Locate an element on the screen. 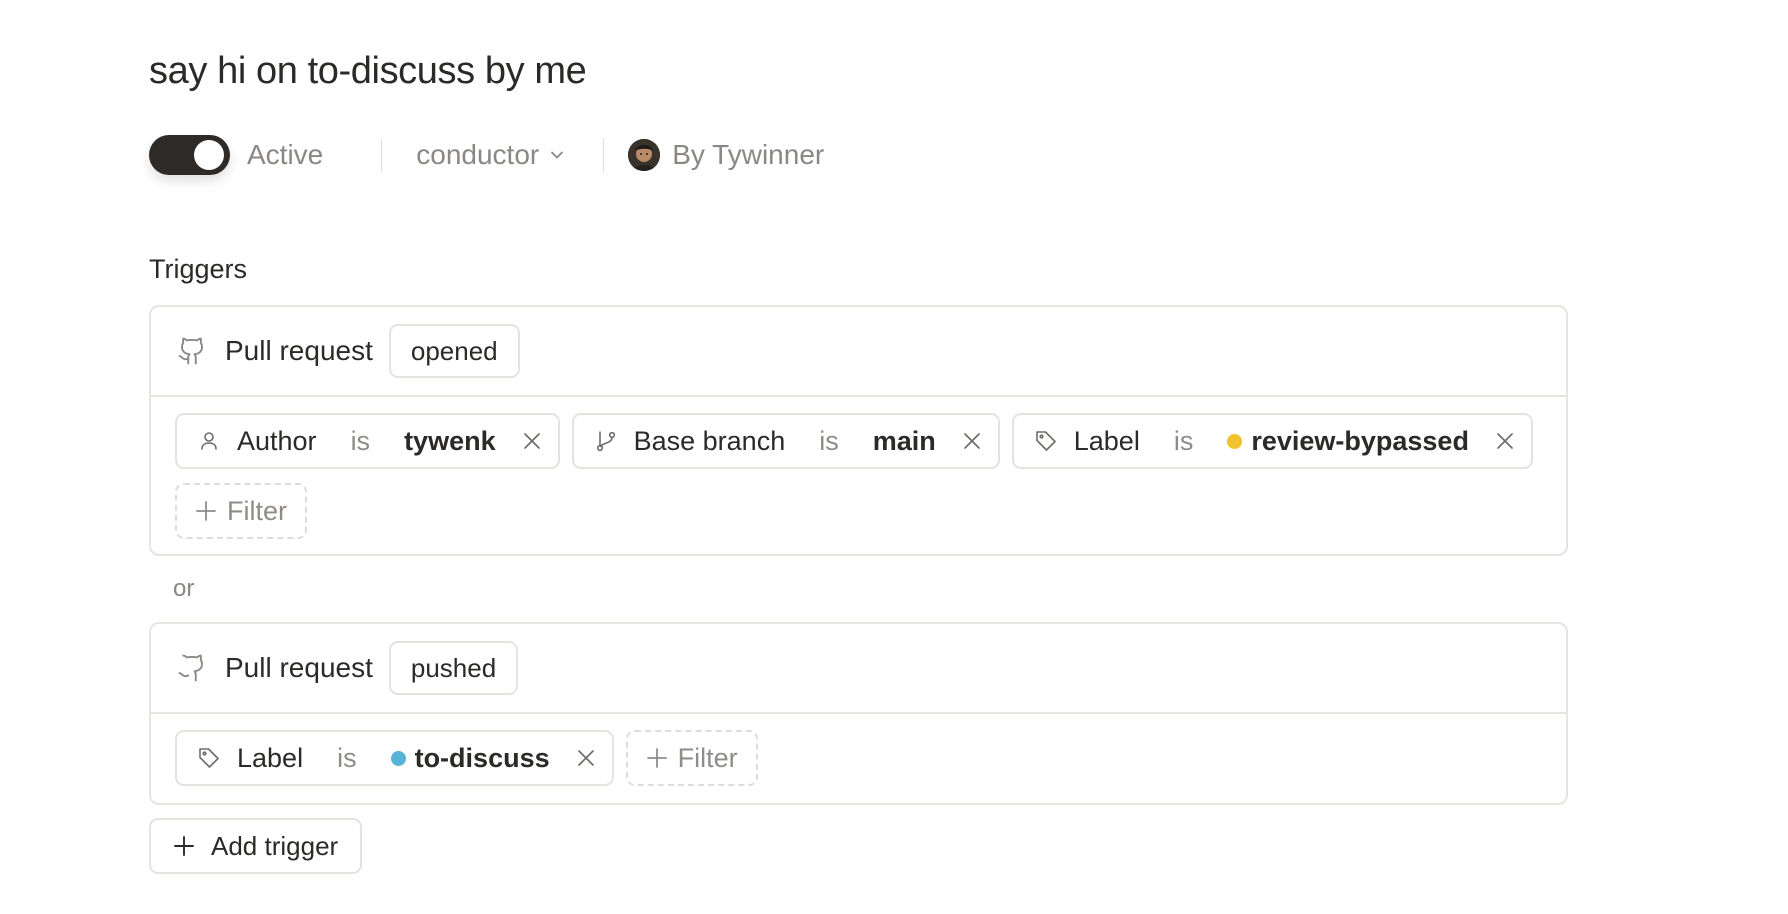 The height and width of the screenshot is (914, 1788). filter-chip-label: Label is review-bypassed is located at coordinates (1272, 441).